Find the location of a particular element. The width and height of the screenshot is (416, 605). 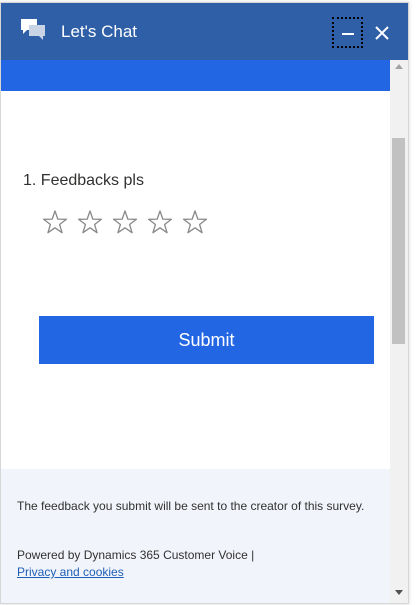

star-rating-1-icon is located at coordinates (58, 224).